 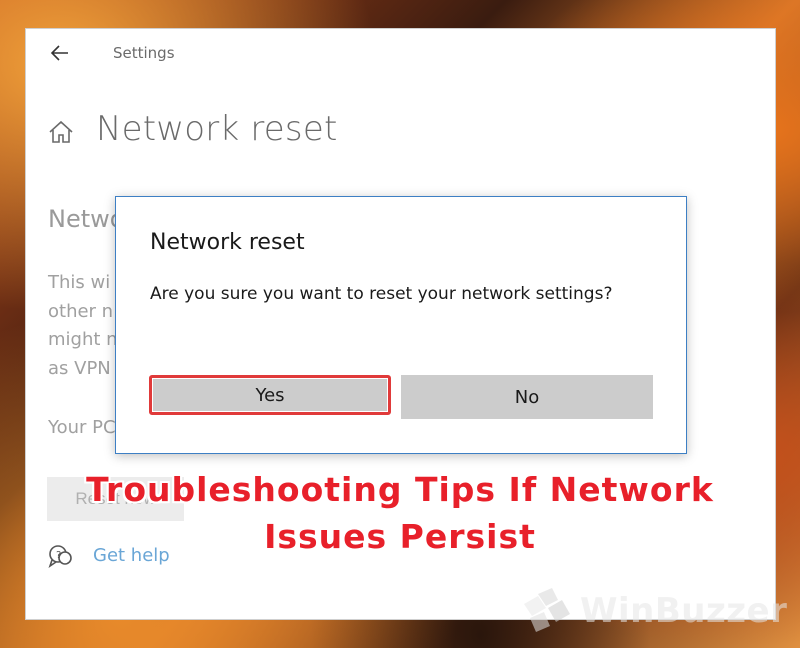 I want to click on pc-restart-text: Your PC, so click(x=82, y=427).